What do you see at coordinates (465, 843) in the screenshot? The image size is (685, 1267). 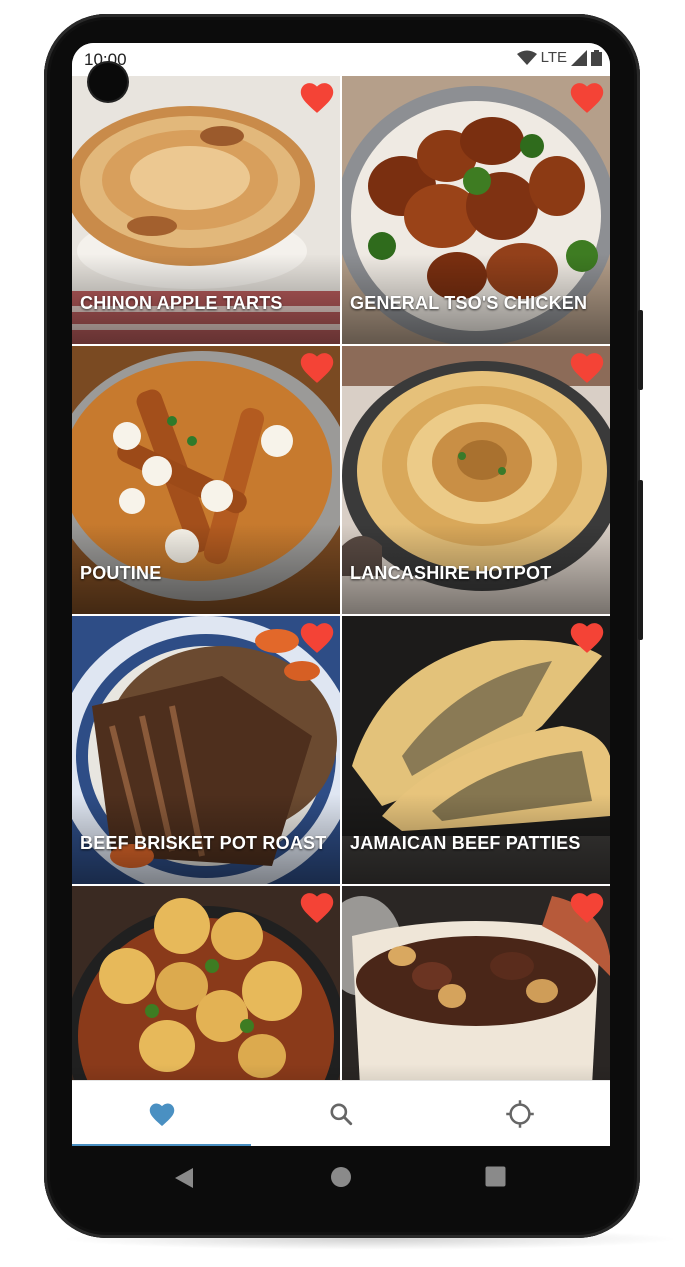 I see `recipe-name: JAMAICAN BEEF PATTIES` at bounding box center [465, 843].